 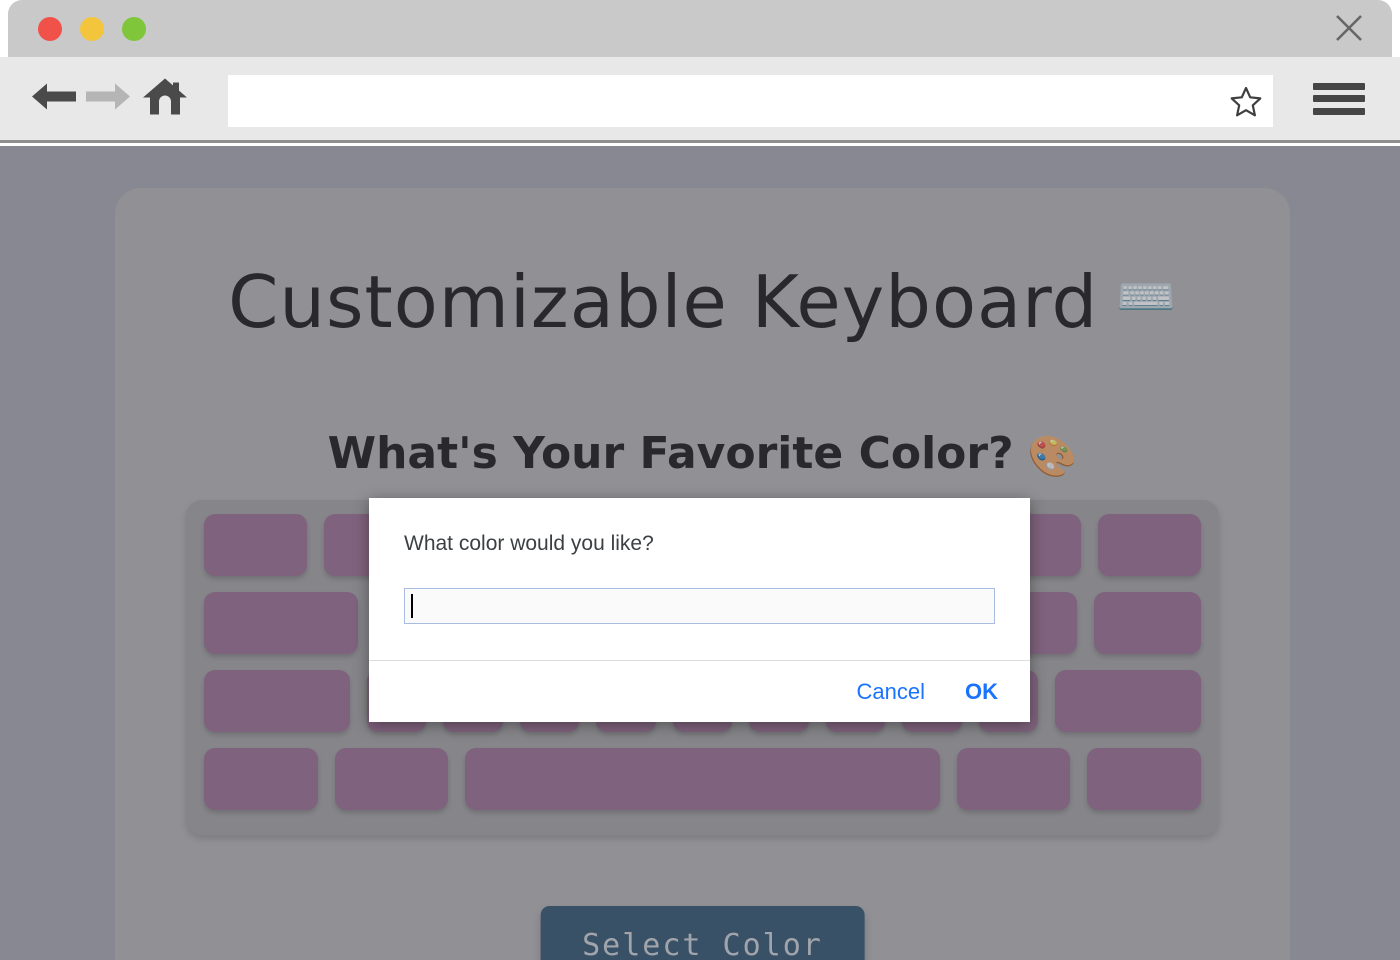 What do you see at coordinates (720, 101) in the screenshot?
I see `url-input` at bounding box center [720, 101].